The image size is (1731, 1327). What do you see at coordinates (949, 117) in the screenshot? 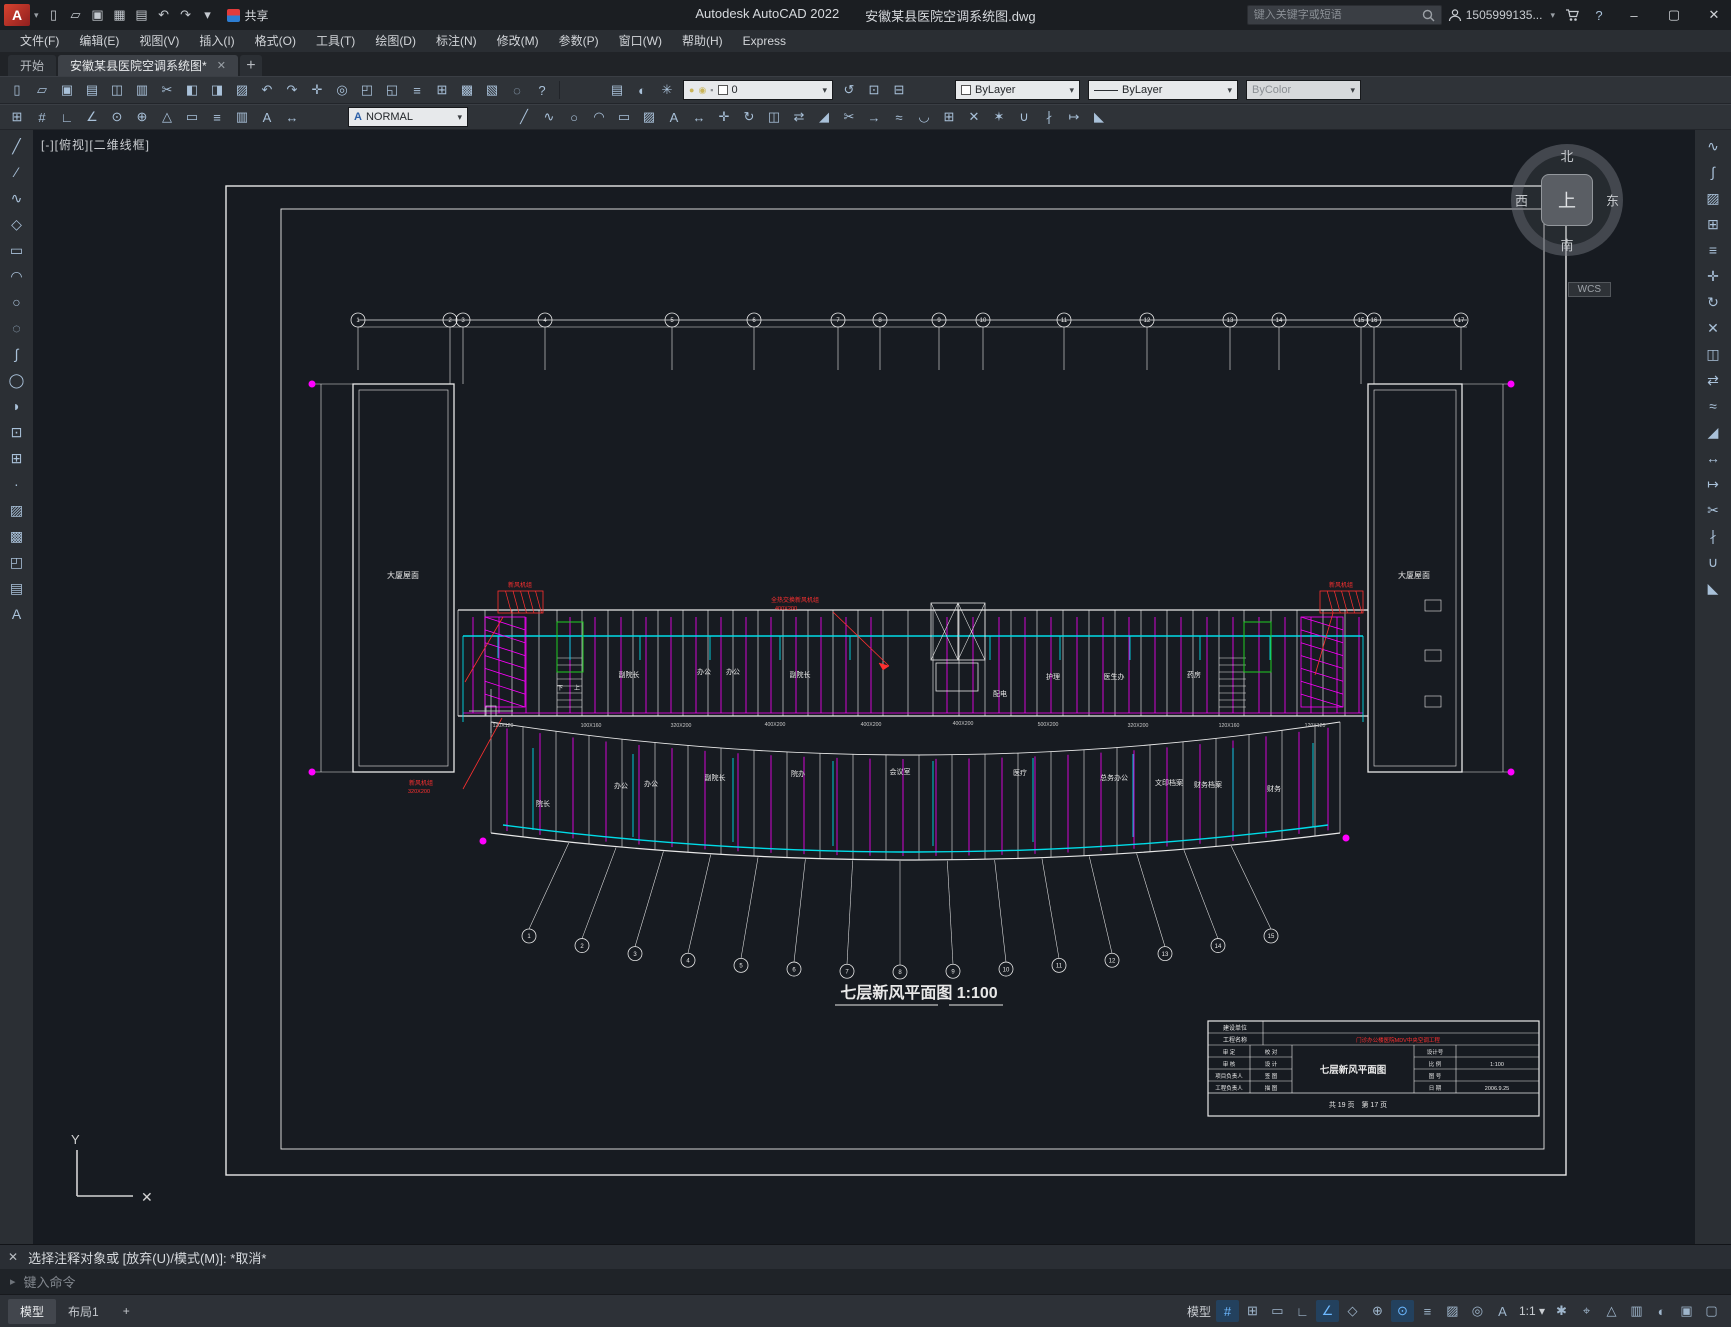
I see `array-icon: ⊞` at bounding box center [949, 117].